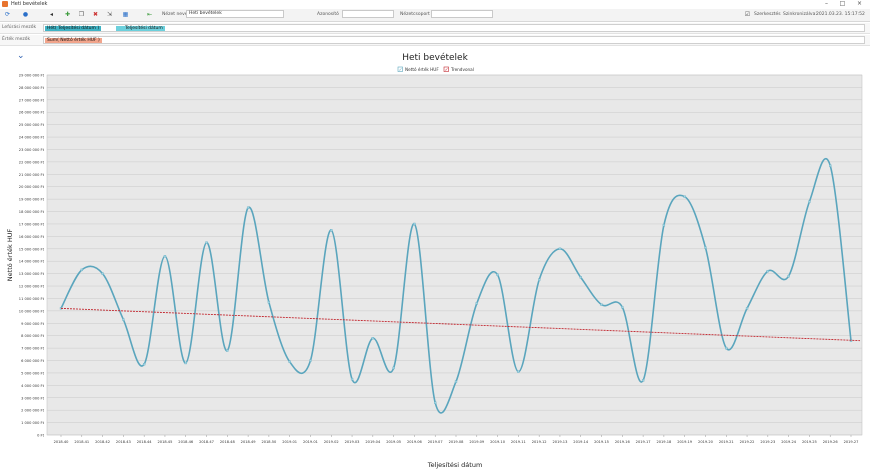 The image size is (870, 473). What do you see at coordinates (32, 113) in the screenshot?
I see `y-tick-label: 26 000 000 Ft` at bounding box center [32, 113].